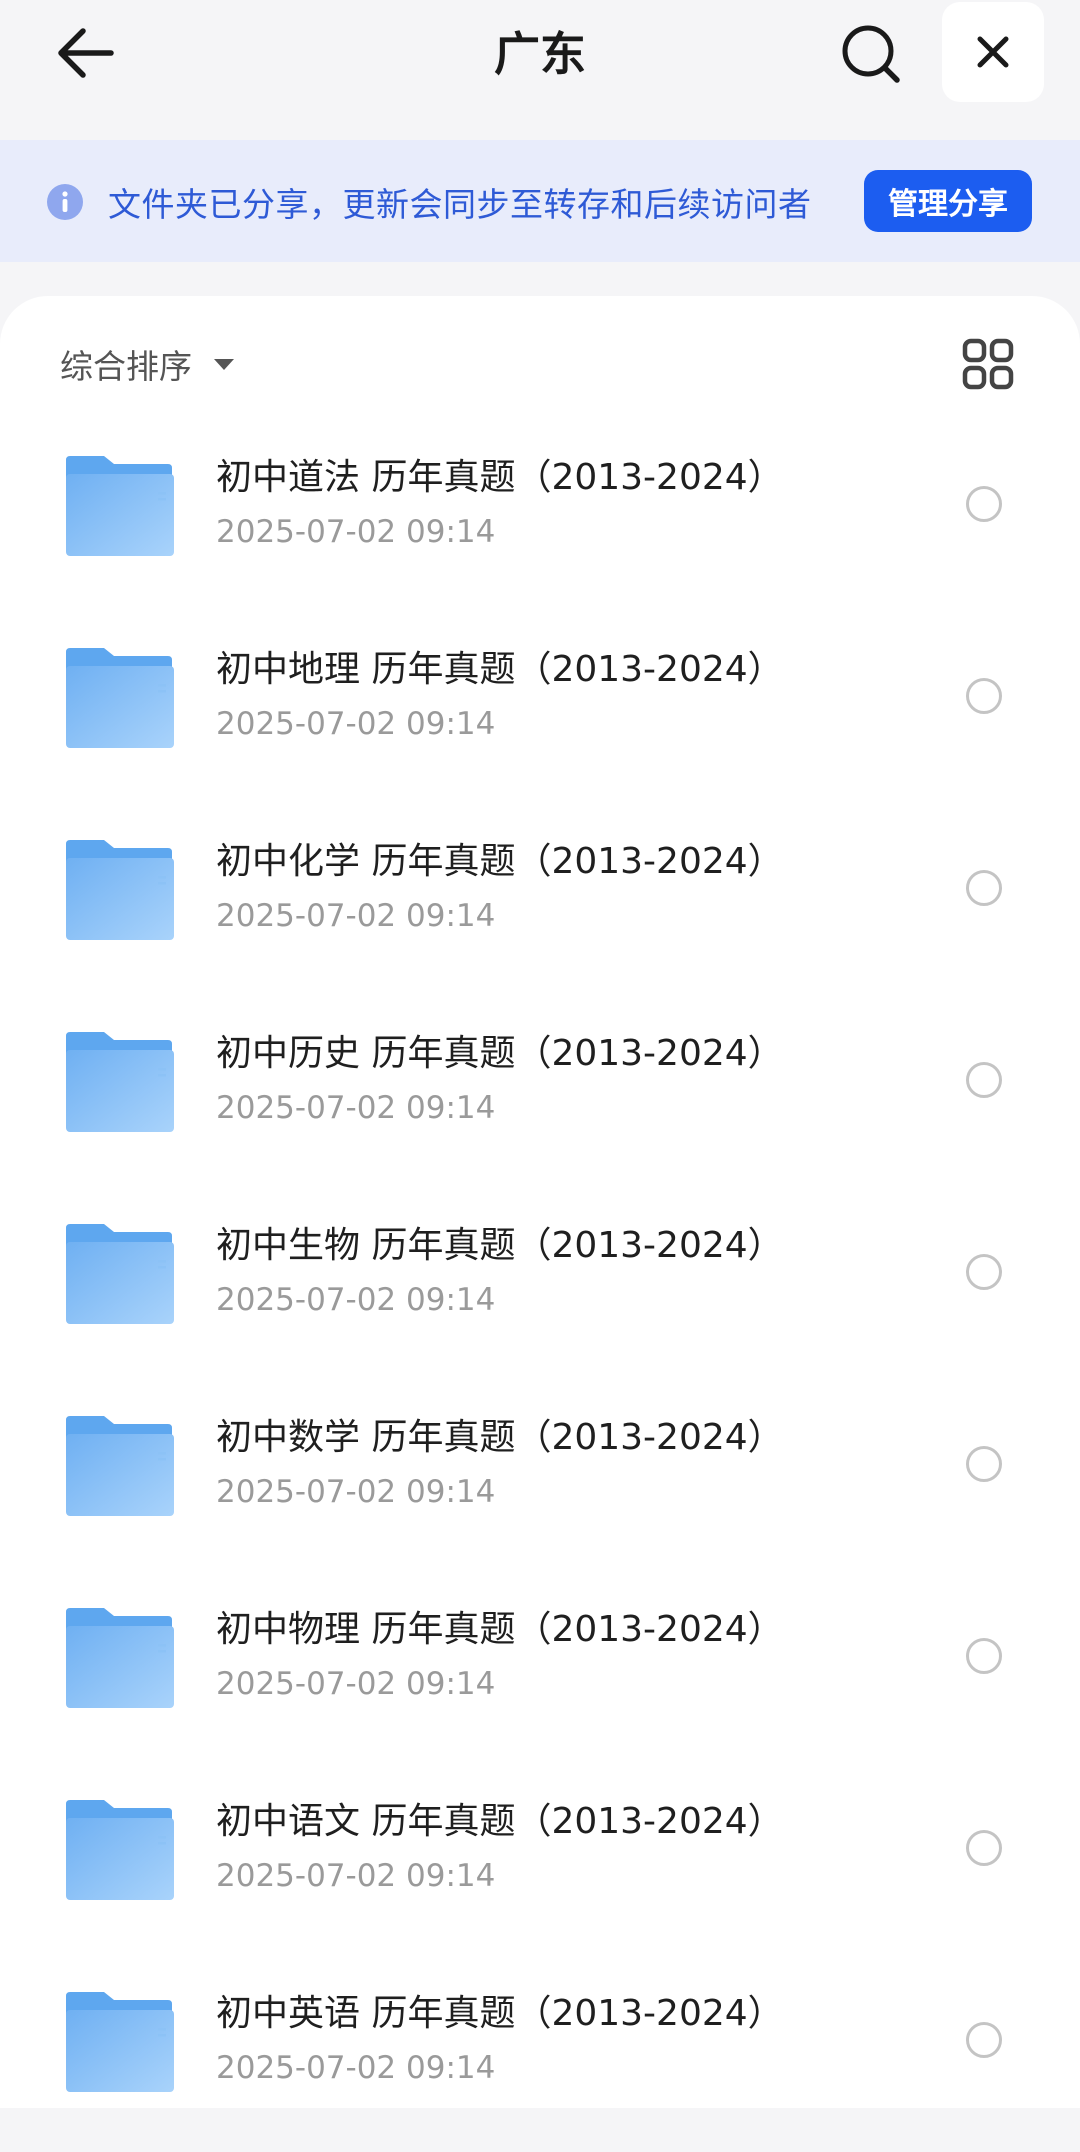  Describe the element at coordinates (500, 1245) in the screenshot. I see `folder-name: 初中生物 历年真题（2013-2024）` at that location.